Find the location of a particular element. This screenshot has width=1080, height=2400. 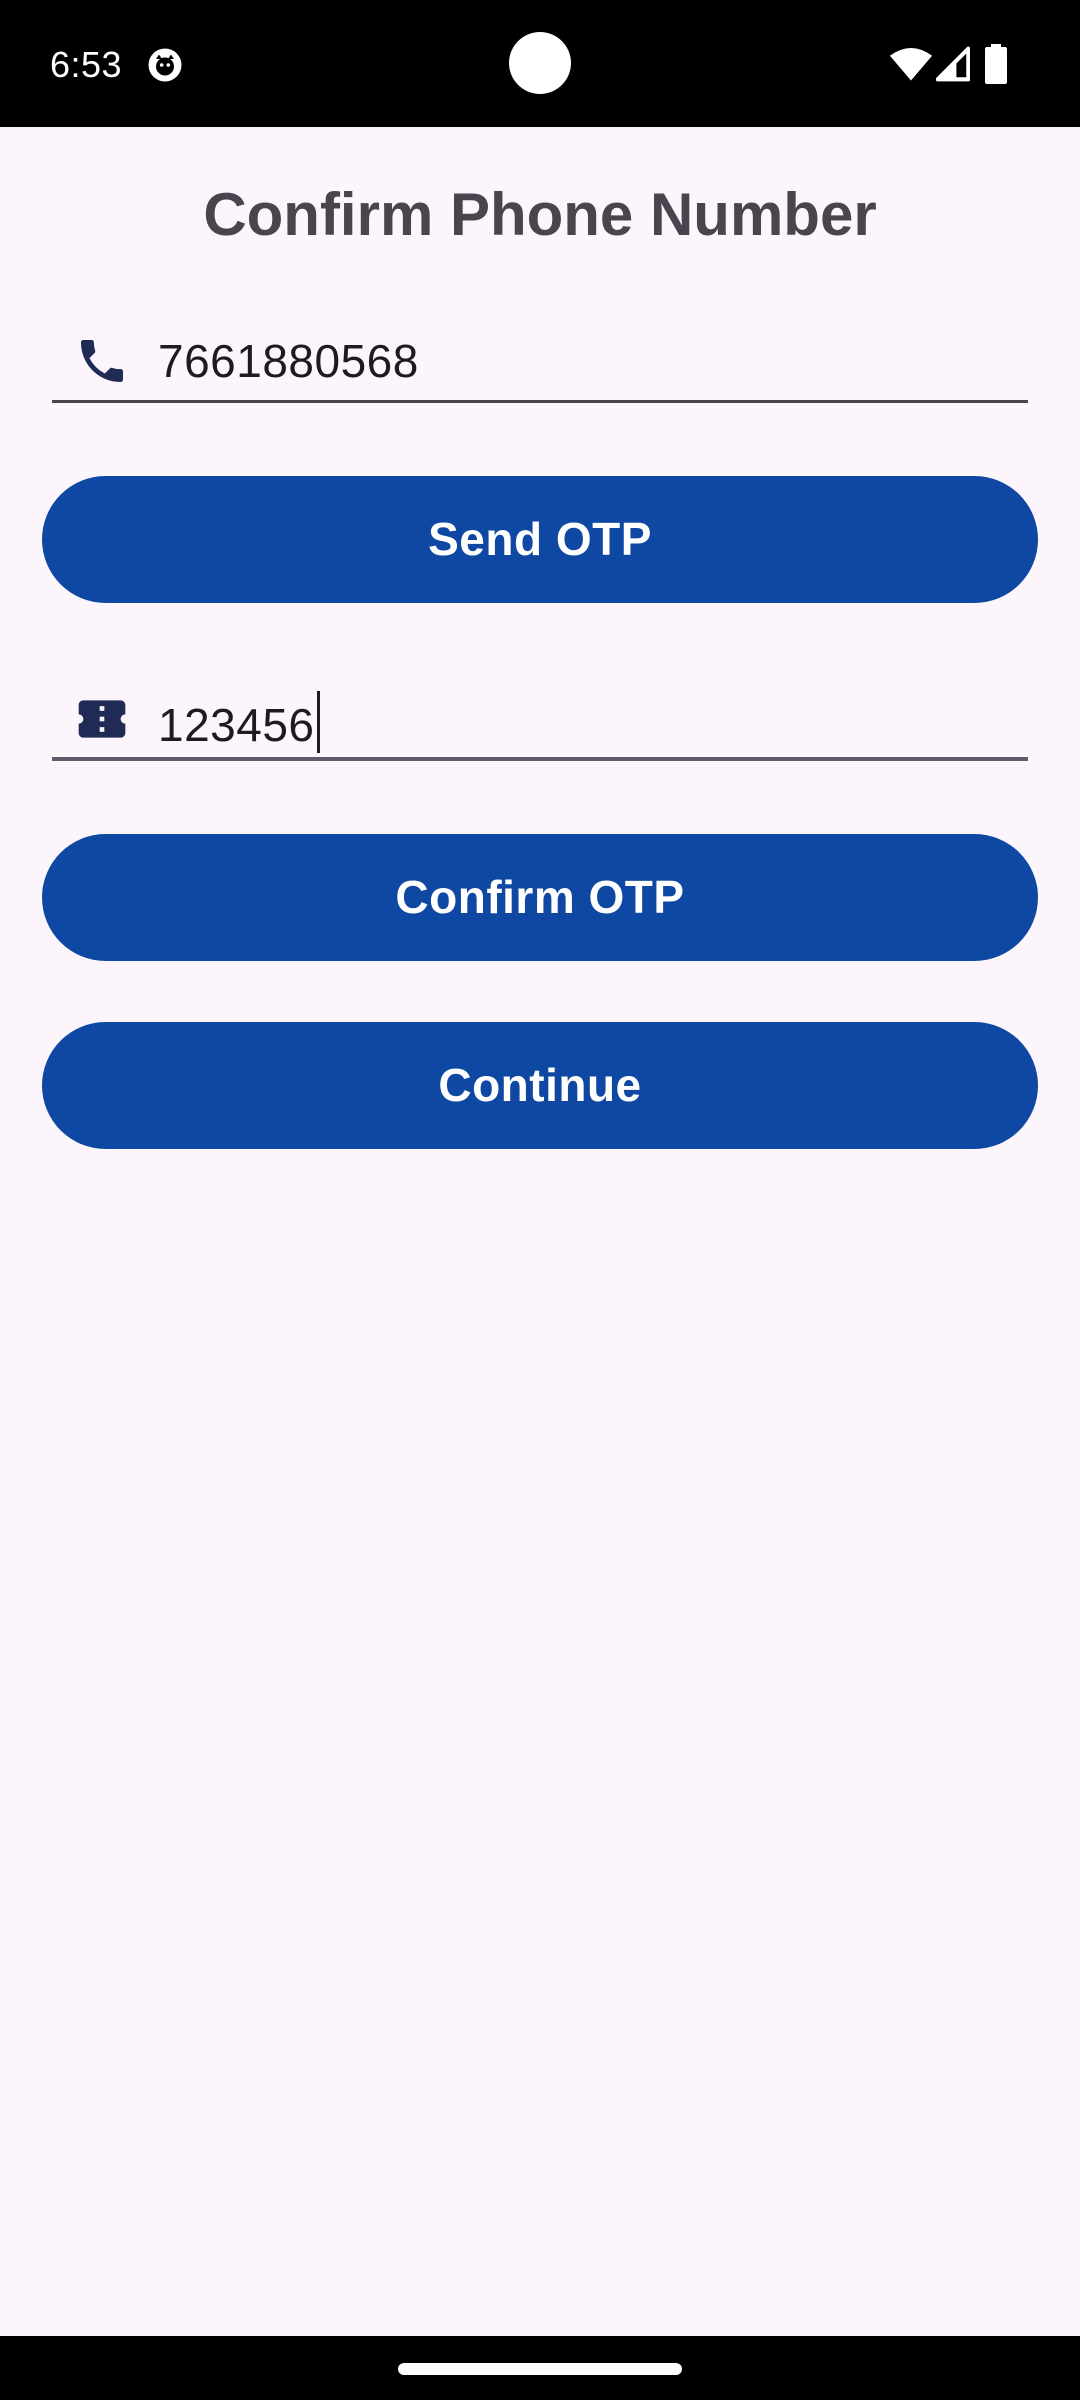

ticket-icon is located at coordinates (102, 719).